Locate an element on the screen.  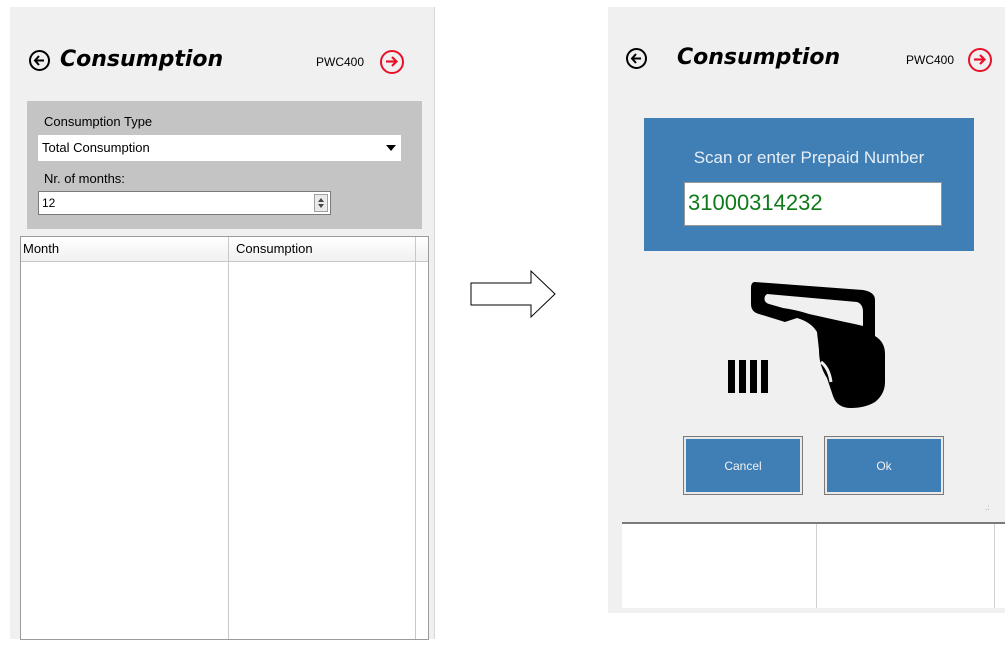
results-grid-bottom is located at coordinates (813, 565).